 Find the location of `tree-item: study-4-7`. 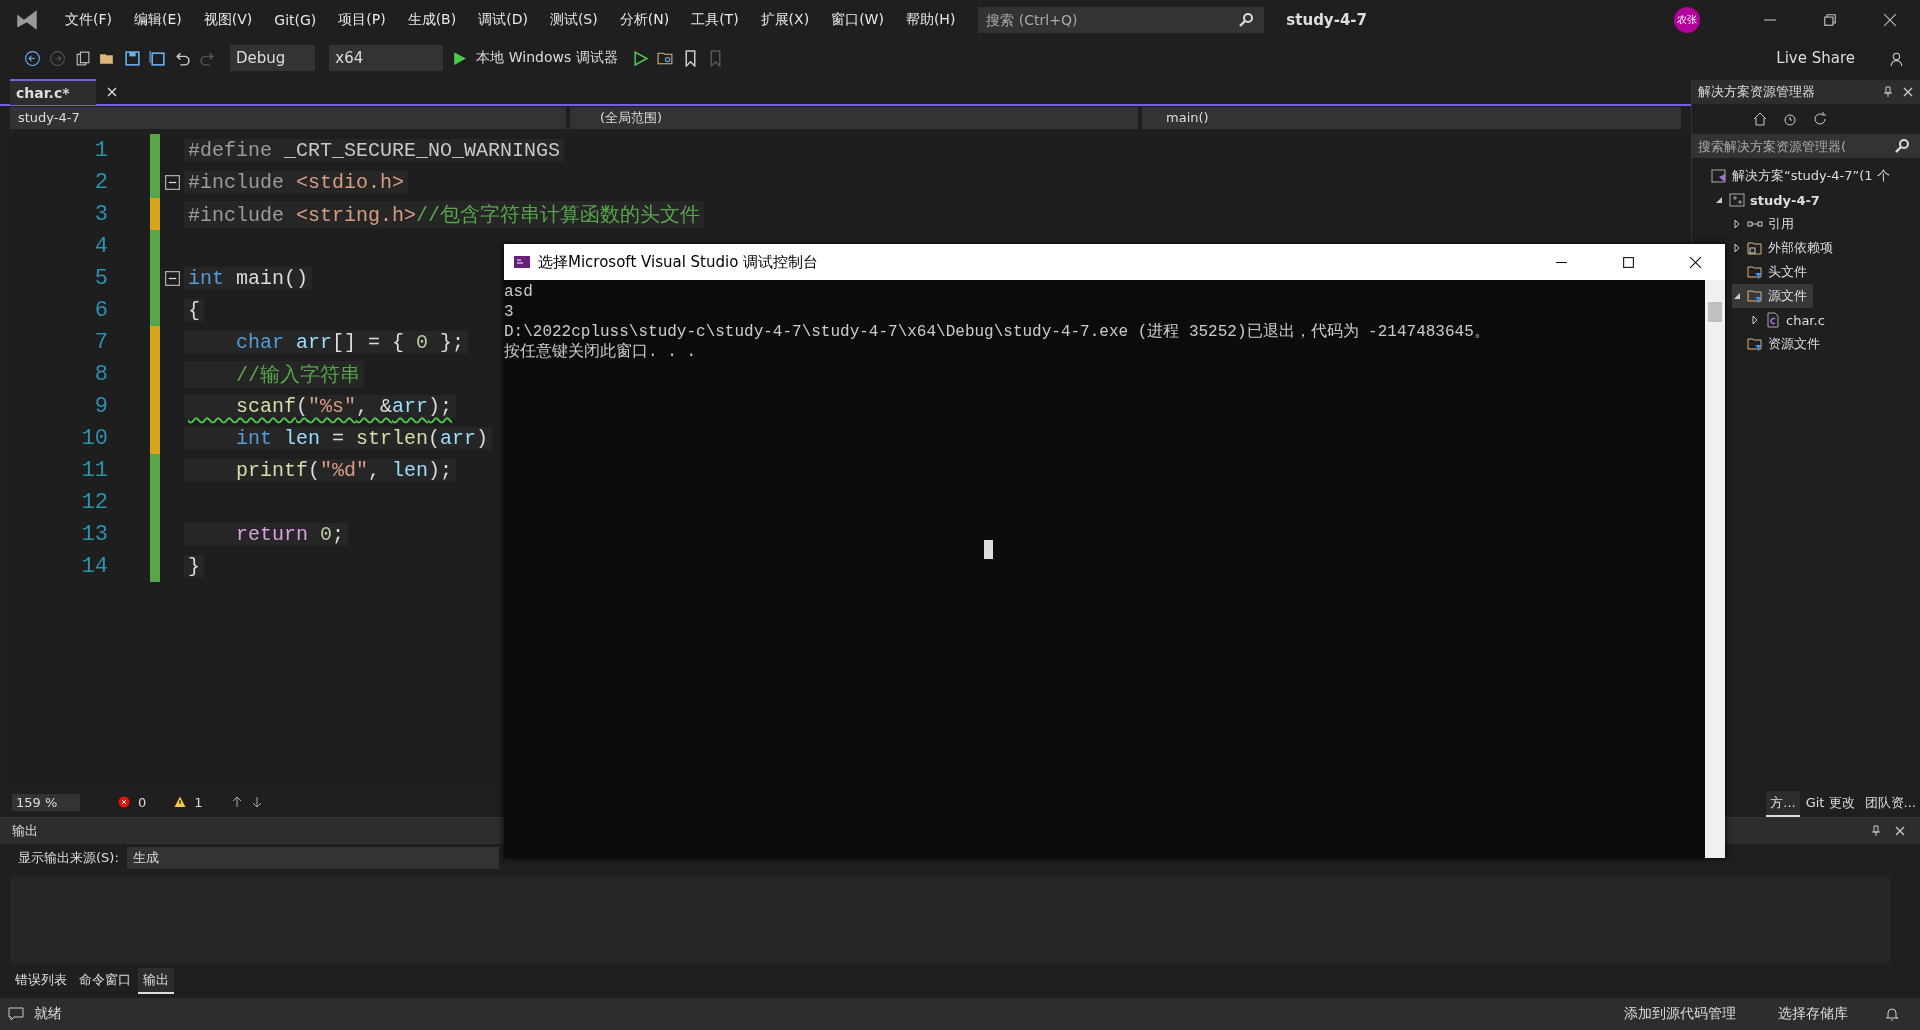

tree-item: study-4-7 is located at coordinates (1770, 200).